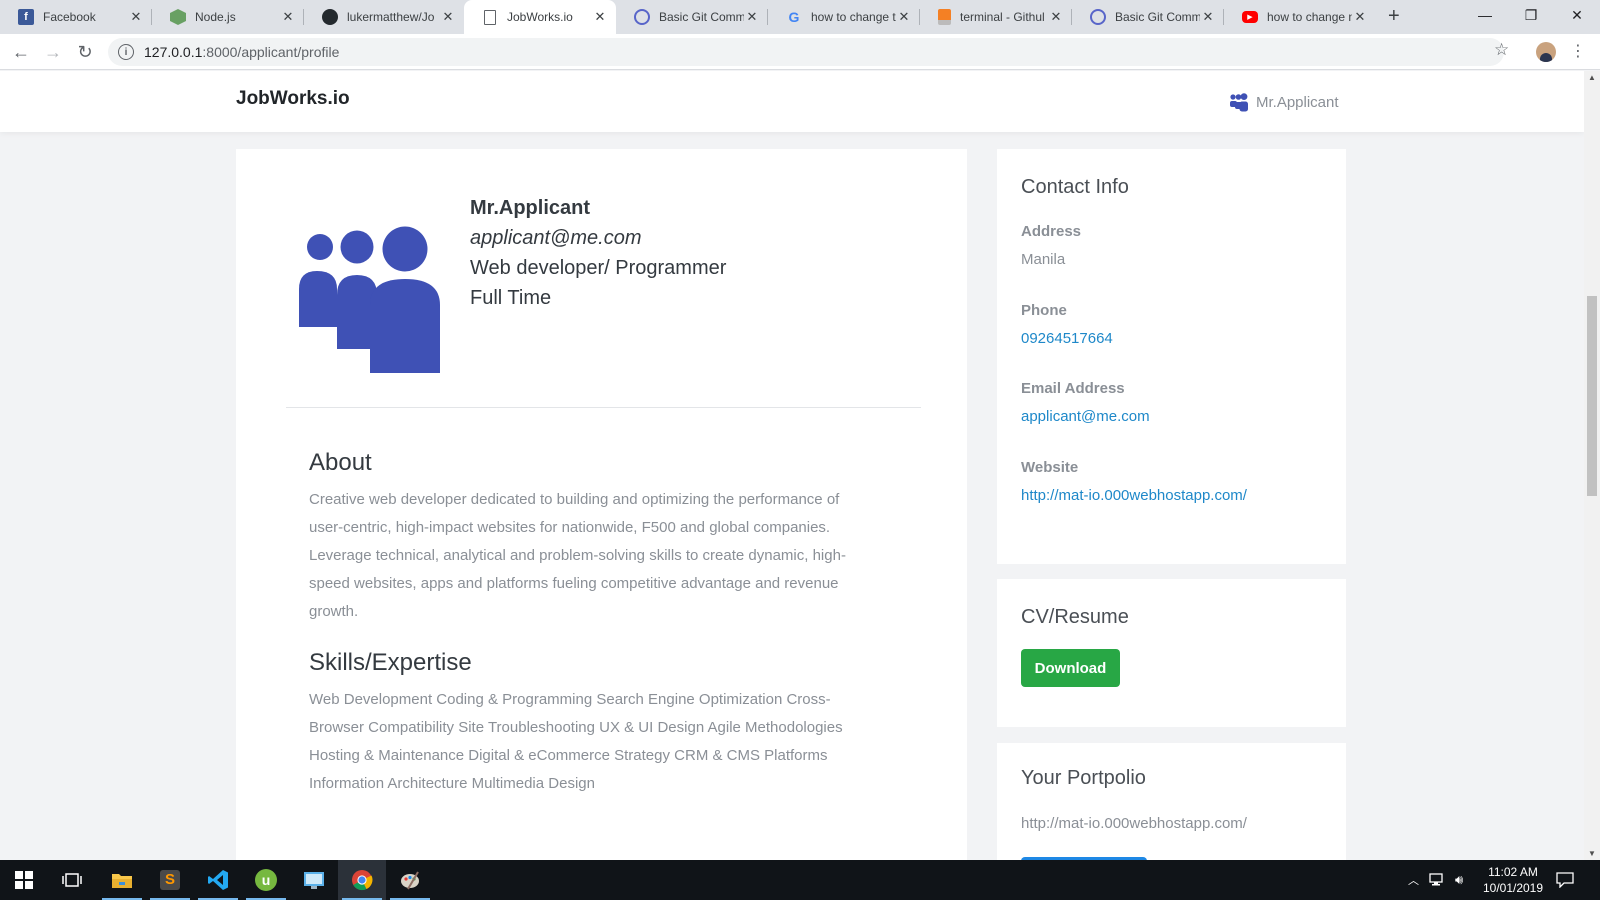  I want to click on vscode-taskbar, so click(218, 880).